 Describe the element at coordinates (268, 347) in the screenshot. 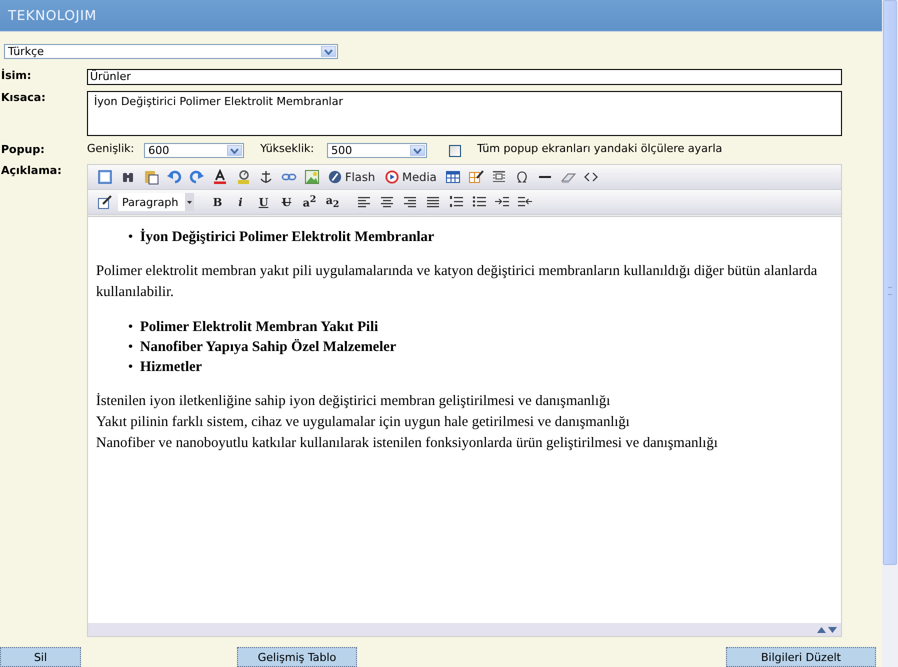

I see `bullet-item: Nanofiber Yapıya Sahip Özel Malzemeler` at that location.